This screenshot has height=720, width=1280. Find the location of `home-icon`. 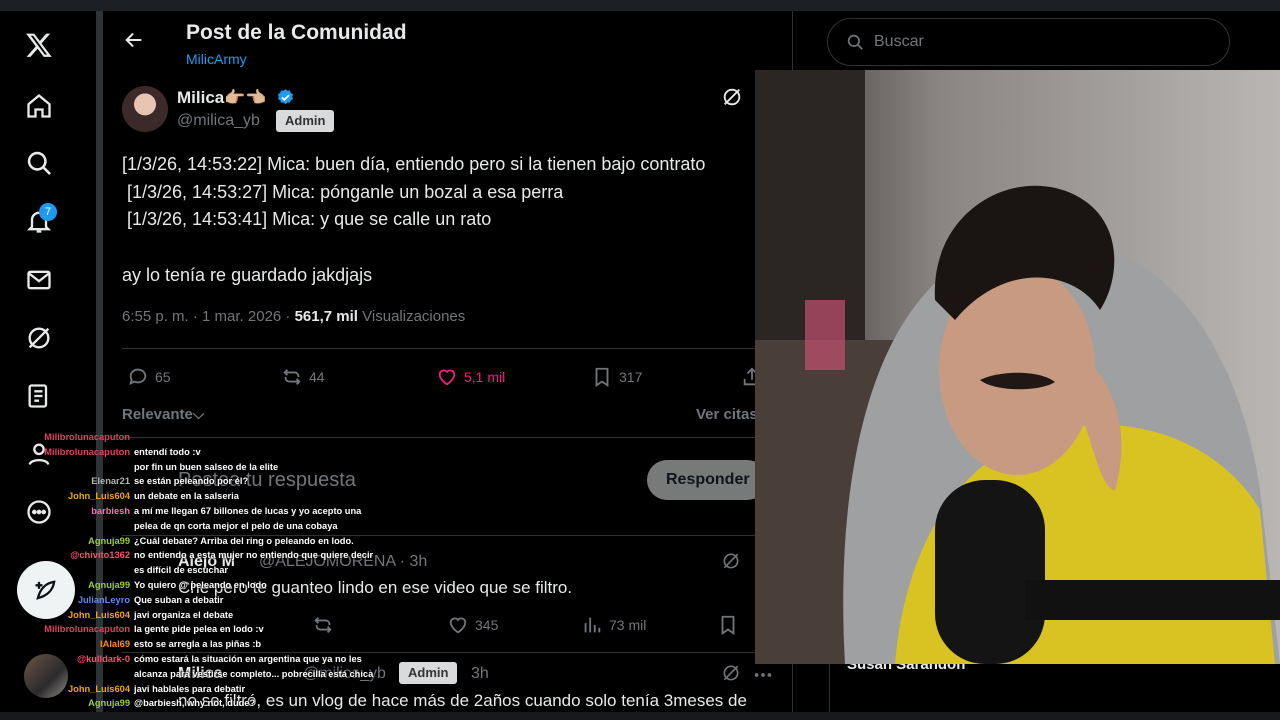

home-icon is located at coordinates (39, 106).